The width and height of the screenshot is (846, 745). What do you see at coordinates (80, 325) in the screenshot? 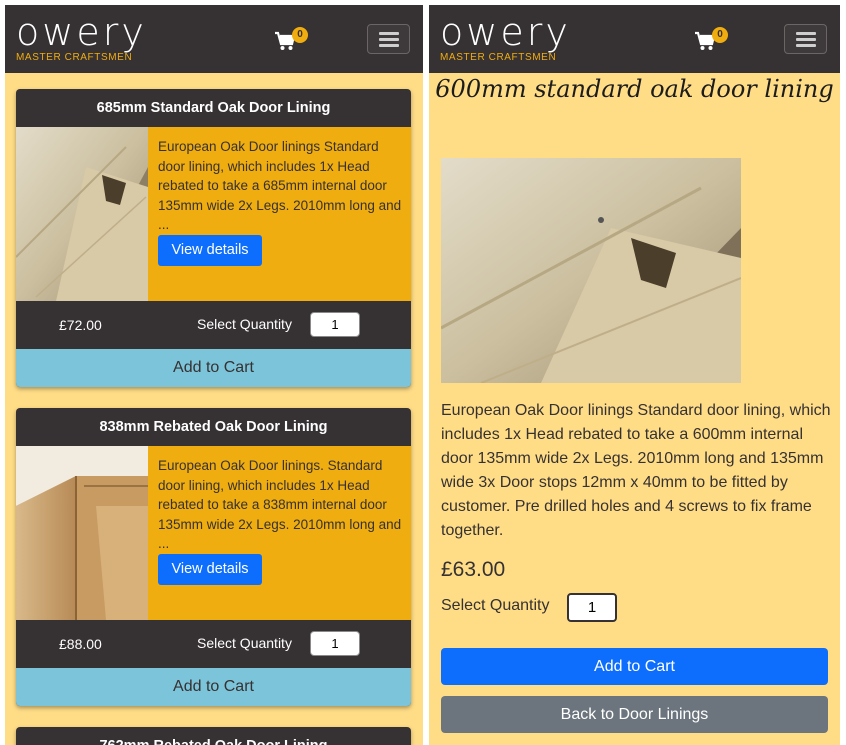
I see `product-price: £72.00` at bounding box center [80, 325].